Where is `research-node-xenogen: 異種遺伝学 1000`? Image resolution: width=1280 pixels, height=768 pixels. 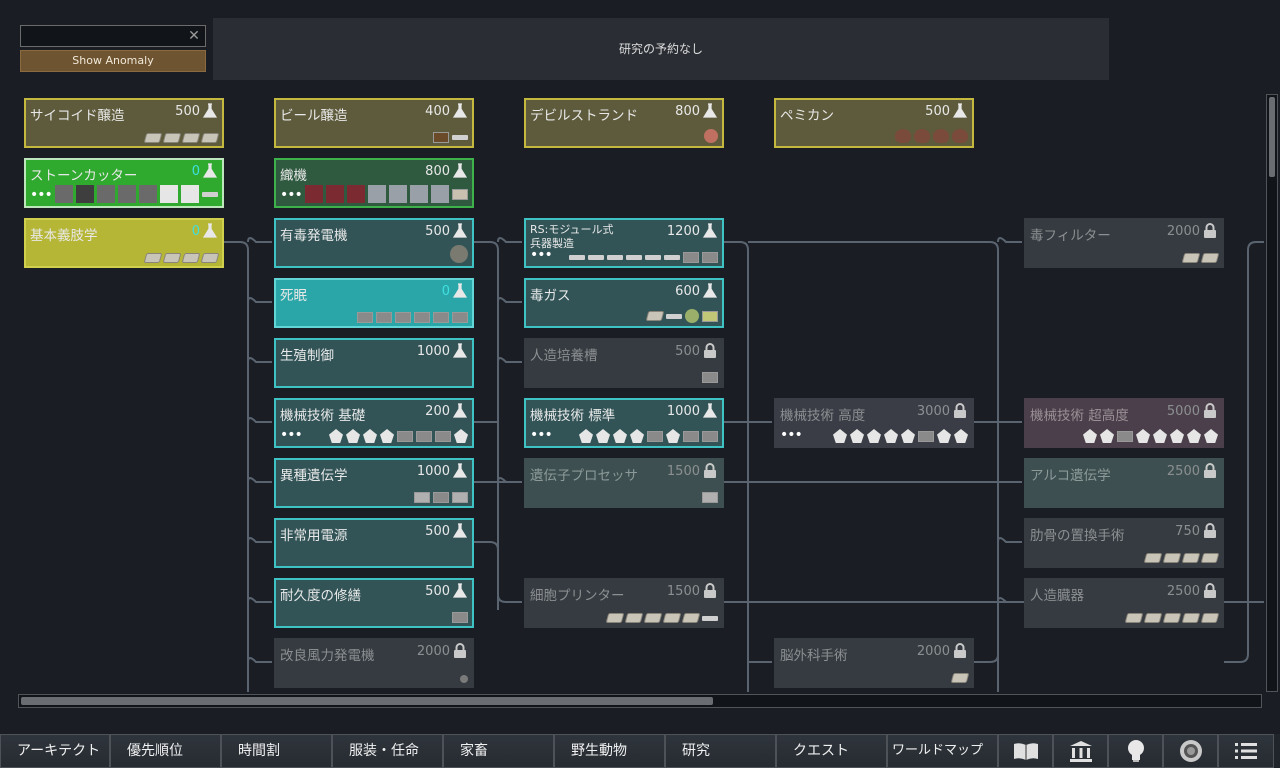
research-node-xenogen: 異種遺伝学 1000 is located at coordinates (374, 483).